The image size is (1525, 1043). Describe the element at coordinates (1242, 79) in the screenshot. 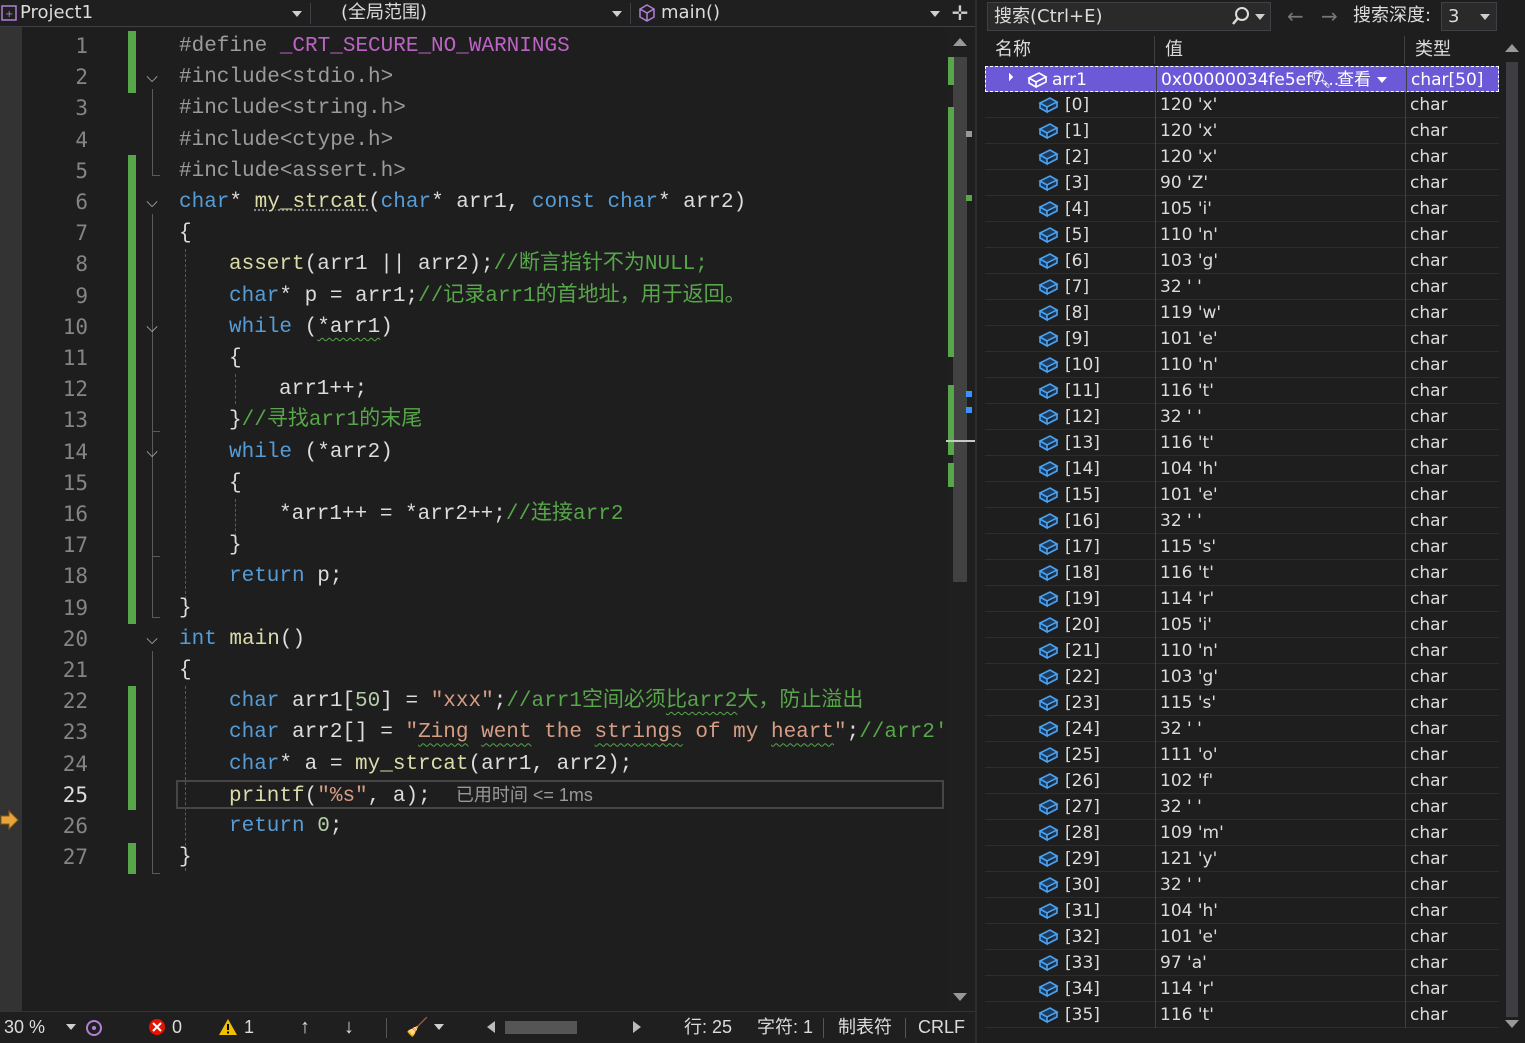

I see `watch-row-root: arr1 0x00000034fe5ef7... 🔍︎ 查看 char[50]` at that location.